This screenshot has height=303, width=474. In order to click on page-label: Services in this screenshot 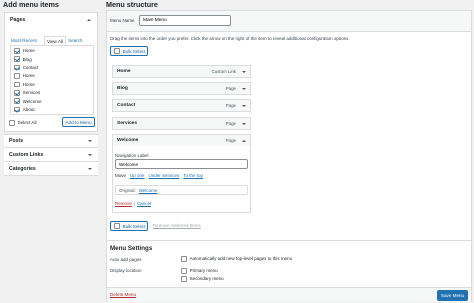, I will do `click(31, 93)`.